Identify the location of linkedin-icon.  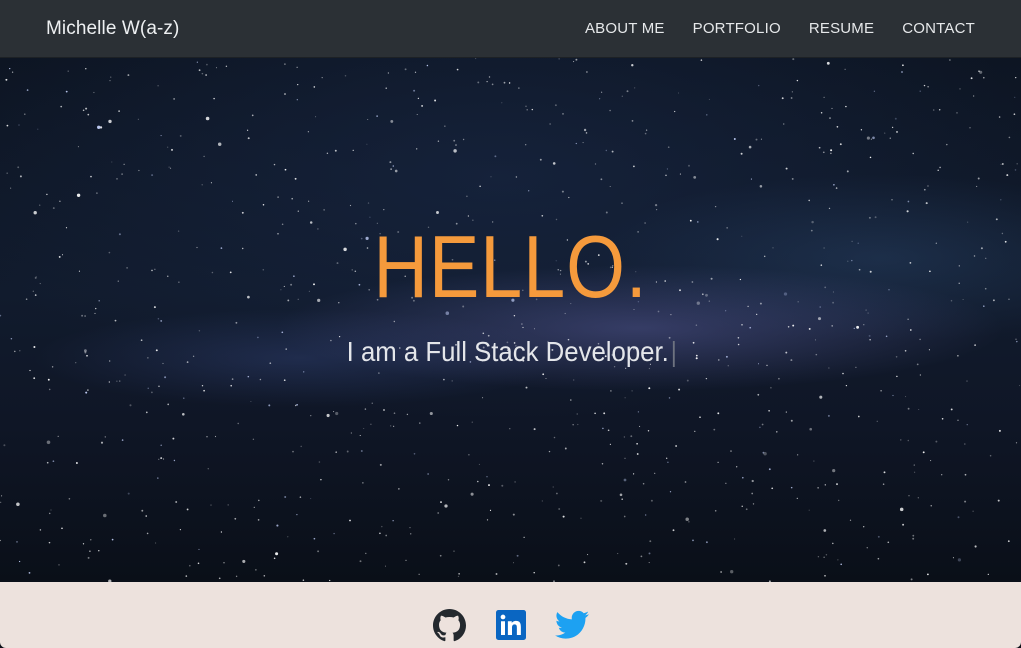
(511, 625).